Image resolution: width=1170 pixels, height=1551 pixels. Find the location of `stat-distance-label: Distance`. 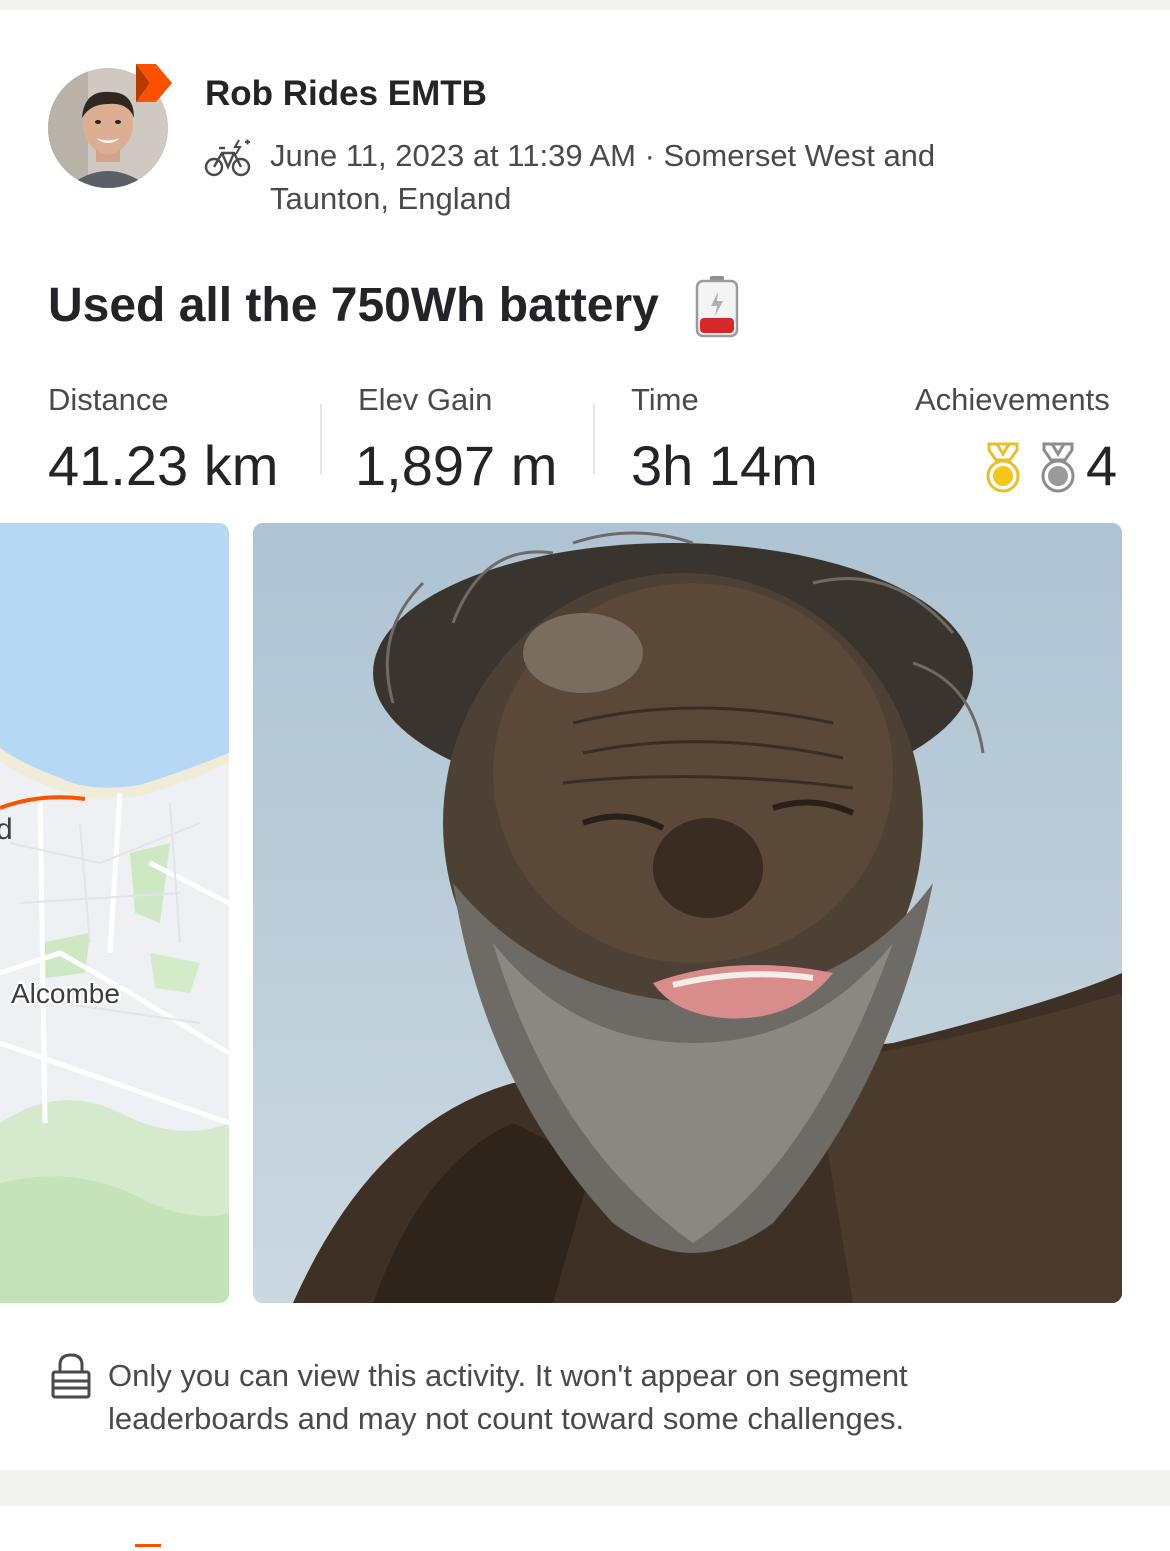

stat-distance-label: Distance is located at coordinates (108, 399).